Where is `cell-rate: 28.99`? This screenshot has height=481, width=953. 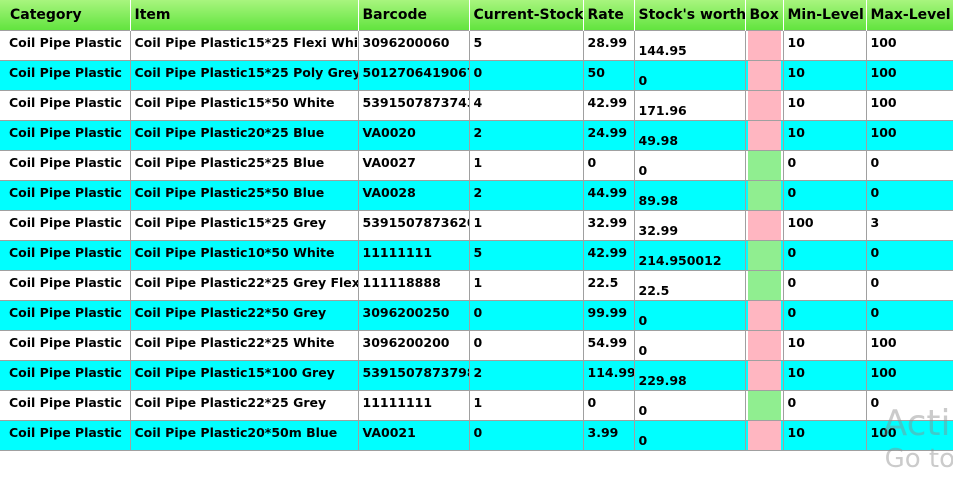
cell-rate: 28.99 is located at coordinates (608, 45).